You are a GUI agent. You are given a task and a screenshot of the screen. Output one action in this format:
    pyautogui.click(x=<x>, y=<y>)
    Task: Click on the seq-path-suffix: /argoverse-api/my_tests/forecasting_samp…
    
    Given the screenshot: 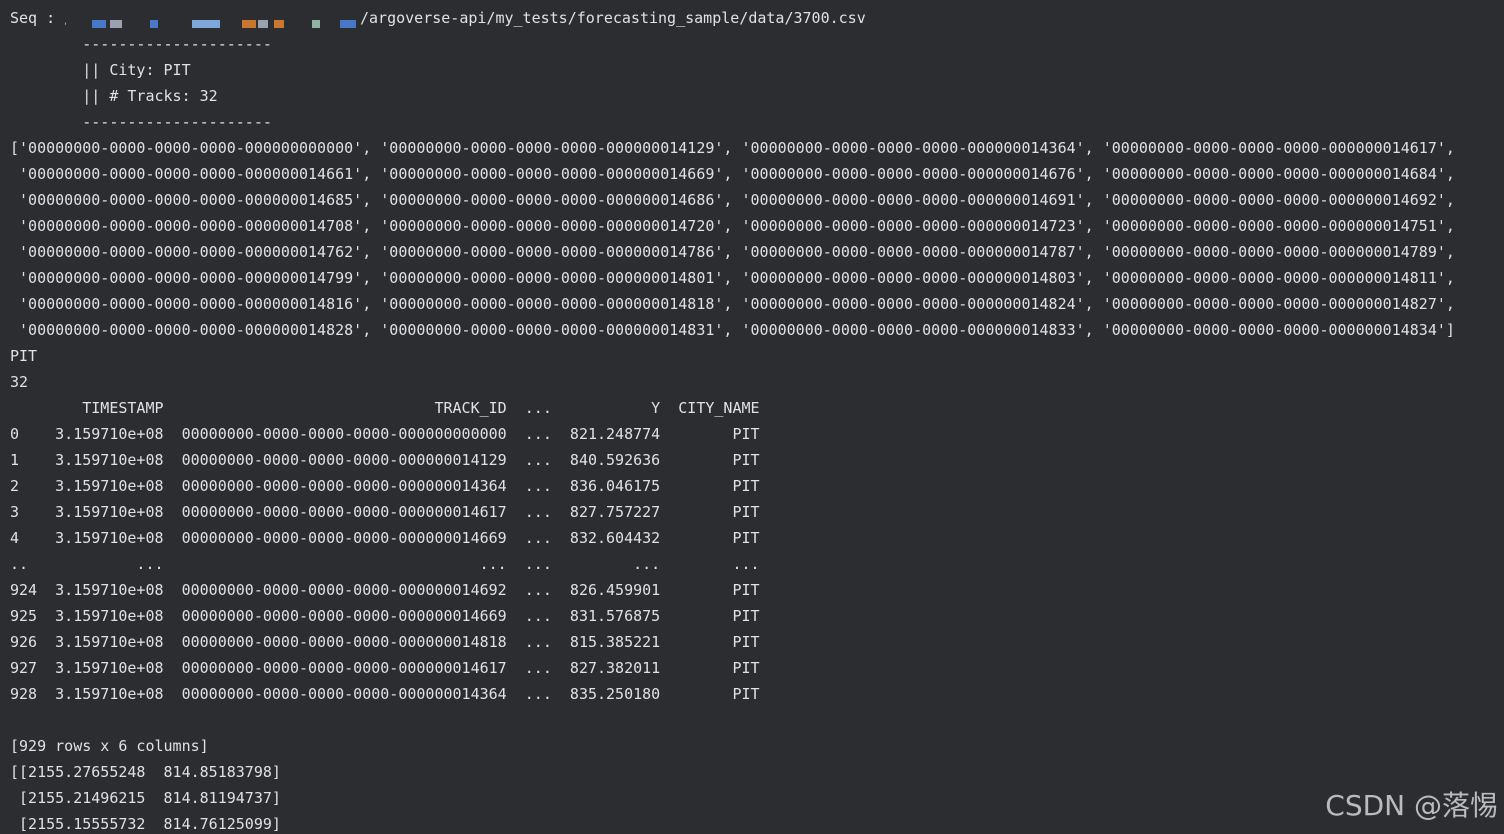 What is the action you would take?
    pyautogui.click(x=613, y=18)
    